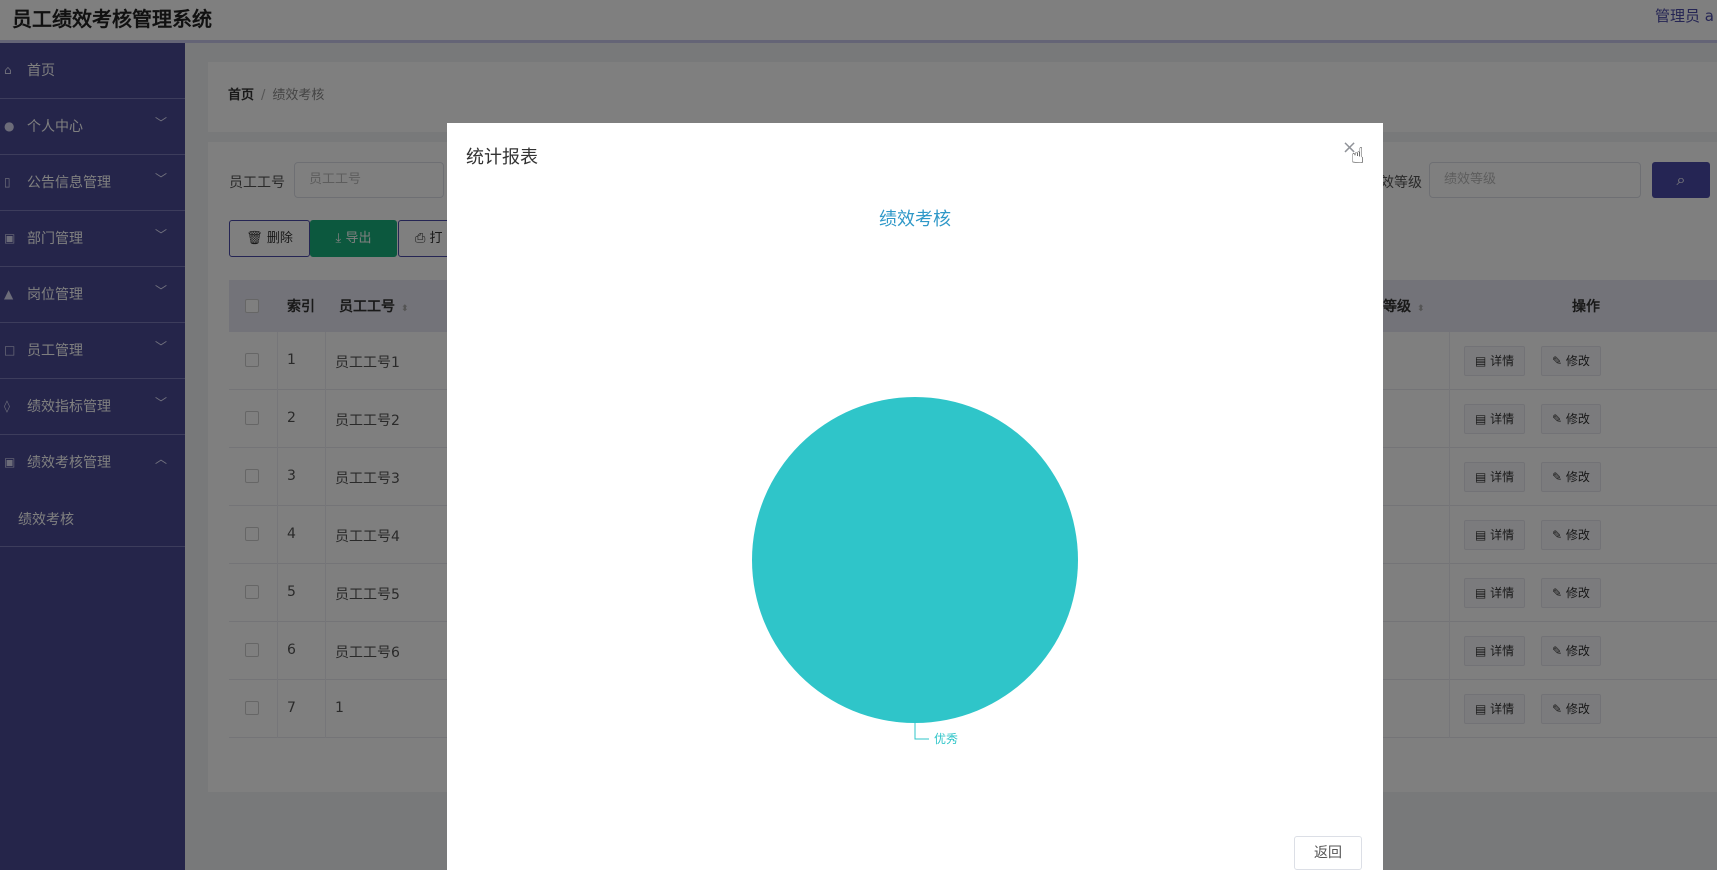  I want to click on pie-slice-label: 优秀, so click(946, 739).